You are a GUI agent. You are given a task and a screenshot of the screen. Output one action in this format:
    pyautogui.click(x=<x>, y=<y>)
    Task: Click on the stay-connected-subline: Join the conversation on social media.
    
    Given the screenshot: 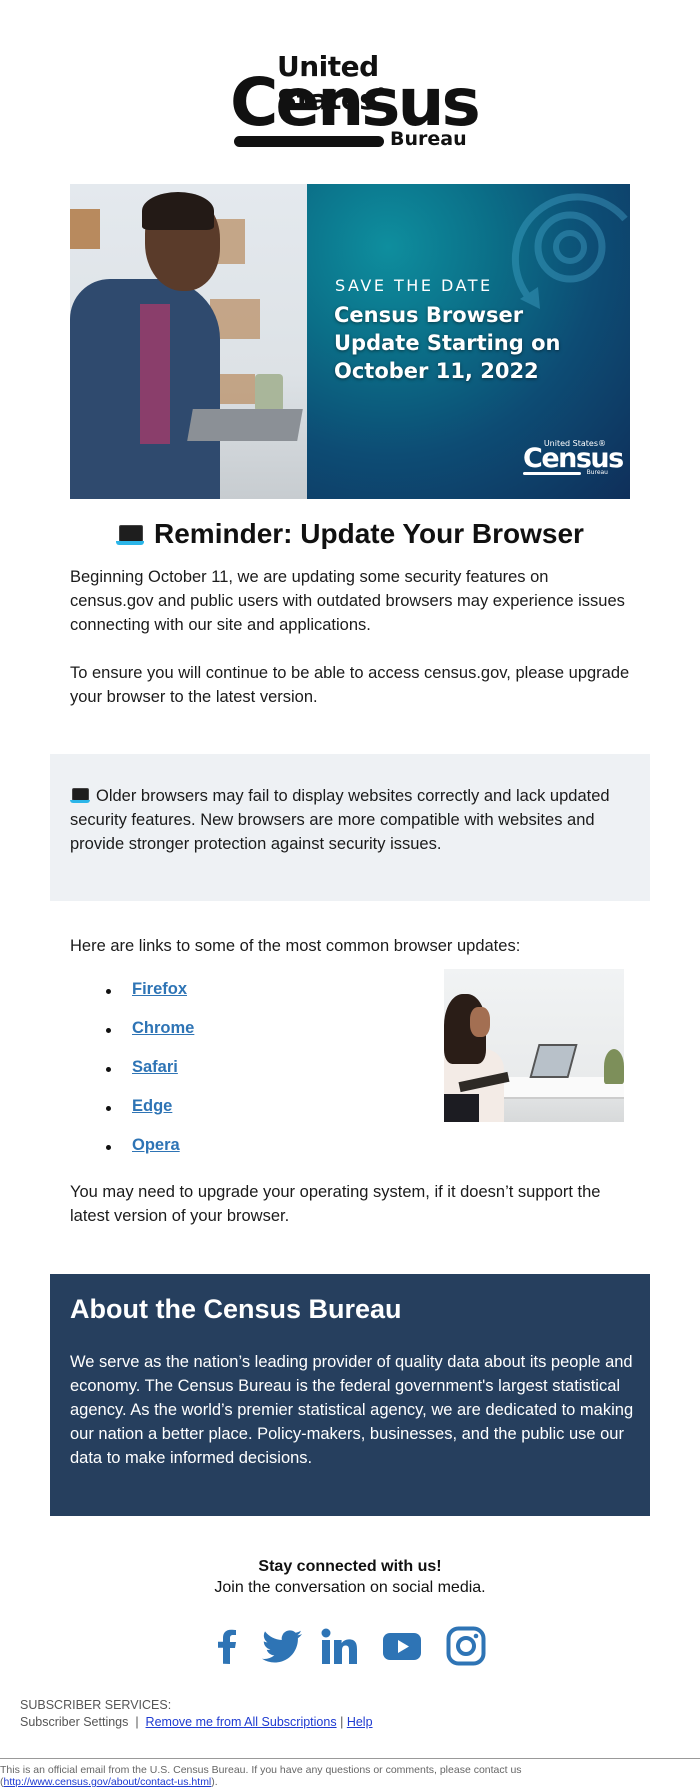 What is the action you would take?
    pyautogui.click(x=350, y=1587)
    